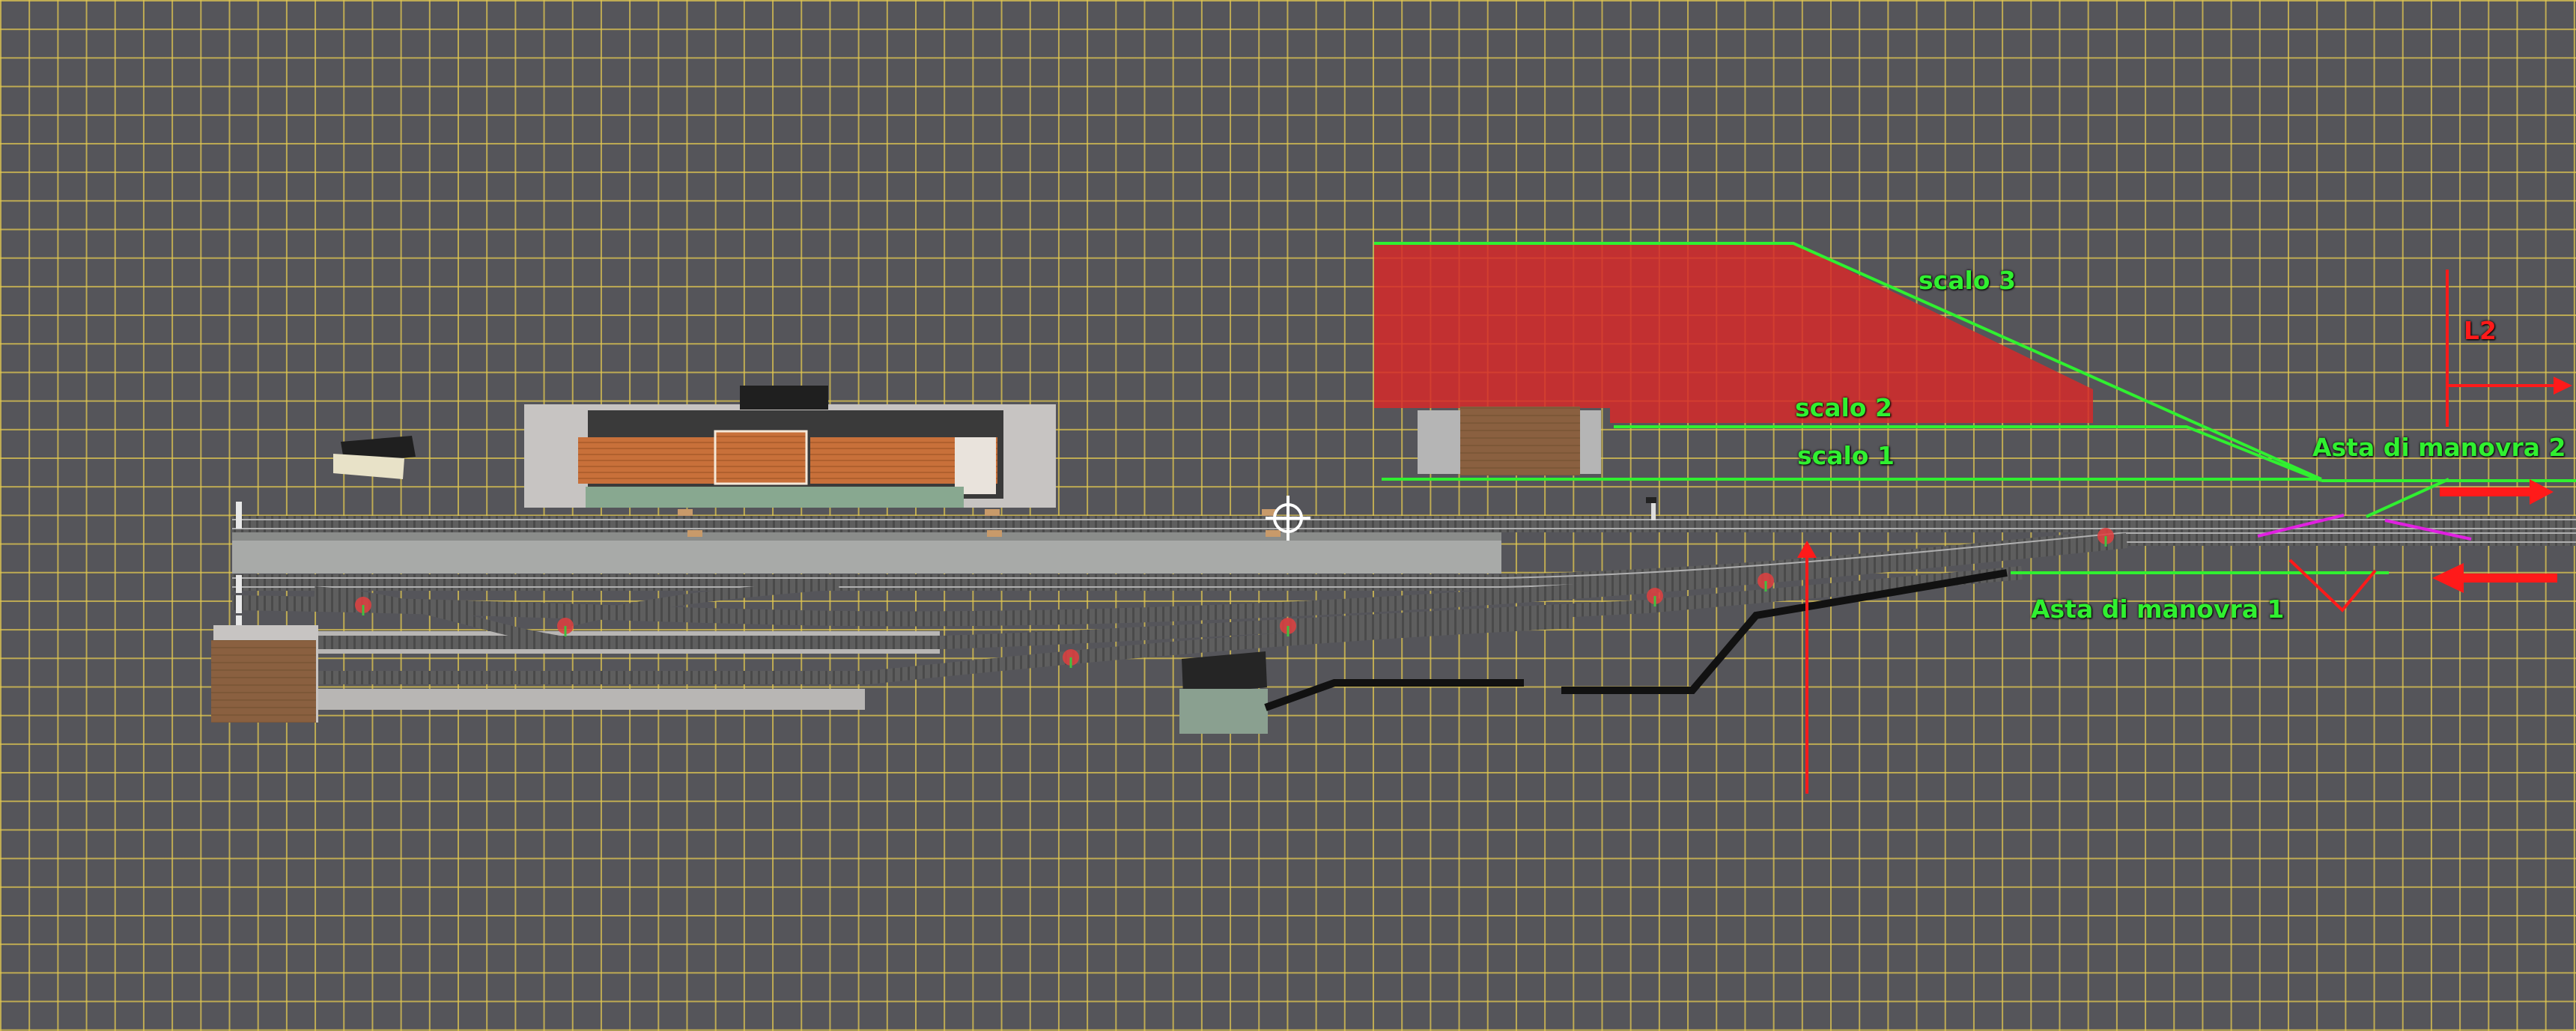  I want to click on l2-arrow-head, so click(2563, 386).